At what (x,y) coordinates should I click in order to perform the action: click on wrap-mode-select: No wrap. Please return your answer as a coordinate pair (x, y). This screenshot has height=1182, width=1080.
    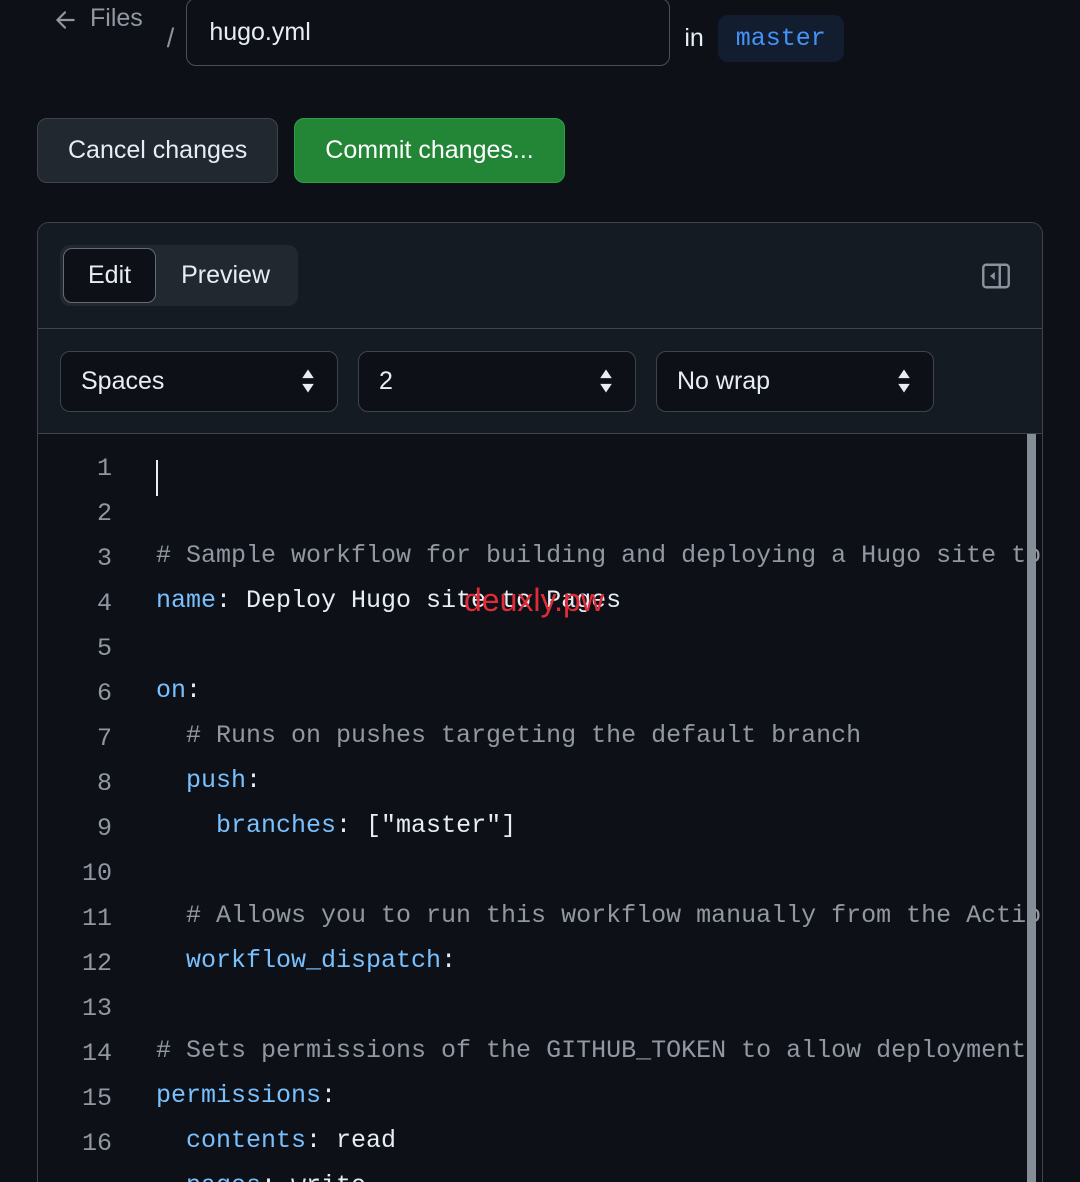
    Looking at the image, I should click on (795, 381).